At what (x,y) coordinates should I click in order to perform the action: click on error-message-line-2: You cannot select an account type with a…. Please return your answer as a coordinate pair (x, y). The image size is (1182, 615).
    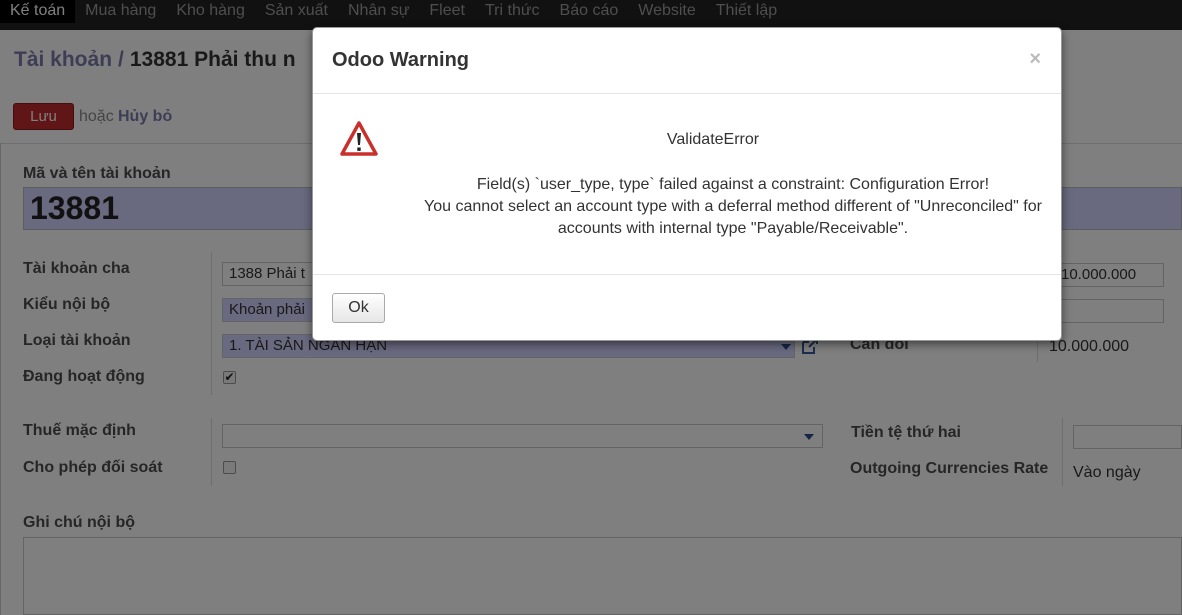
    Looking at the image, I should click on (733, 206).